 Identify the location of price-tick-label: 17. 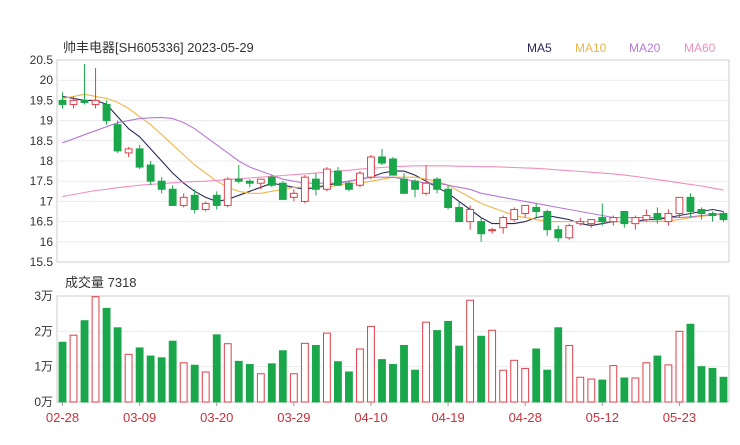
(47, 201).